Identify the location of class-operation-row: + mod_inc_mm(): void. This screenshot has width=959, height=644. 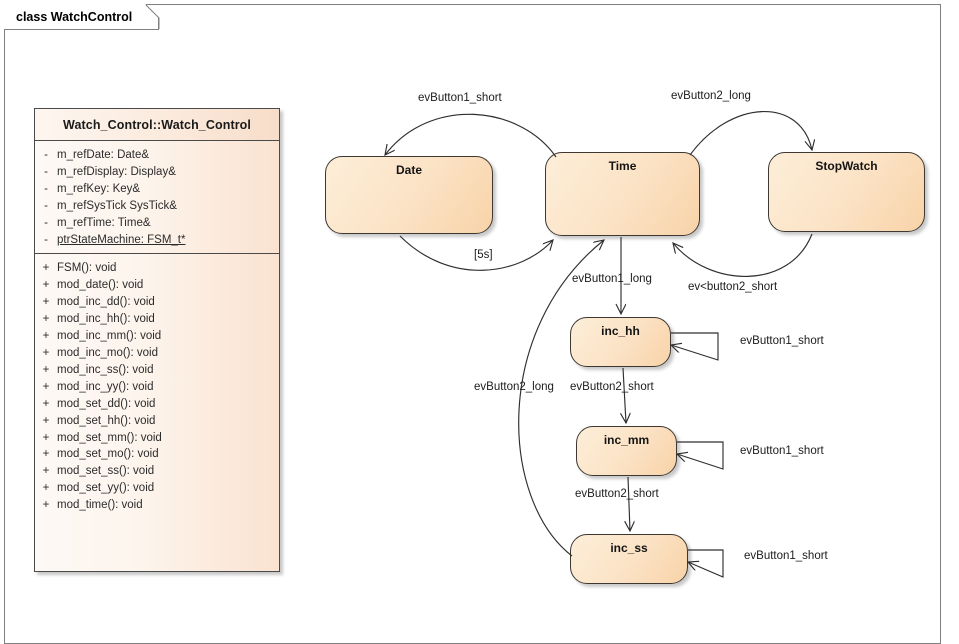
(157, 336).